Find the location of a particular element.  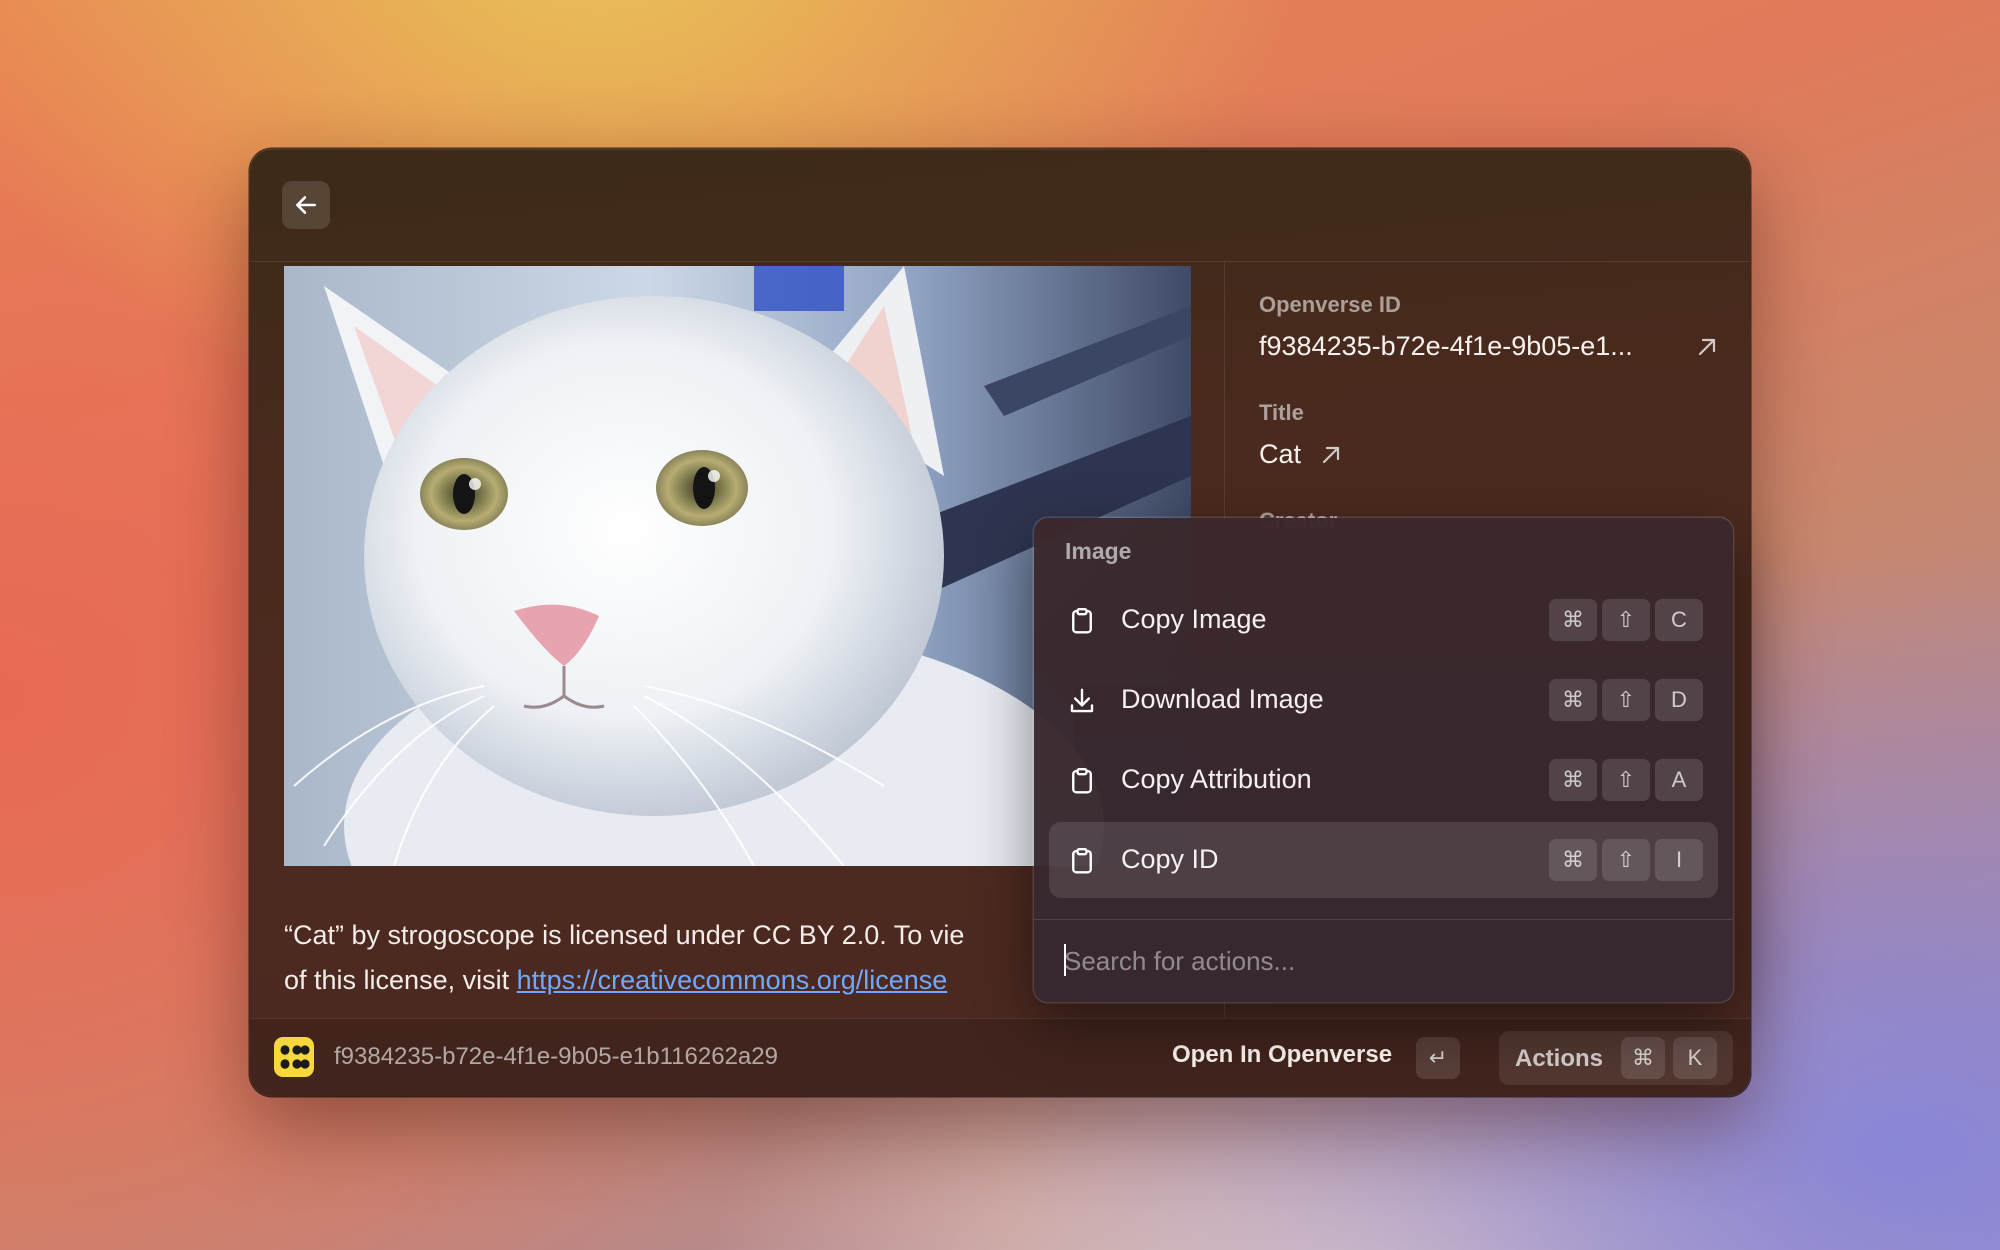

license-link: https://creativecommons.org/license is located at coordinates (732, 980).